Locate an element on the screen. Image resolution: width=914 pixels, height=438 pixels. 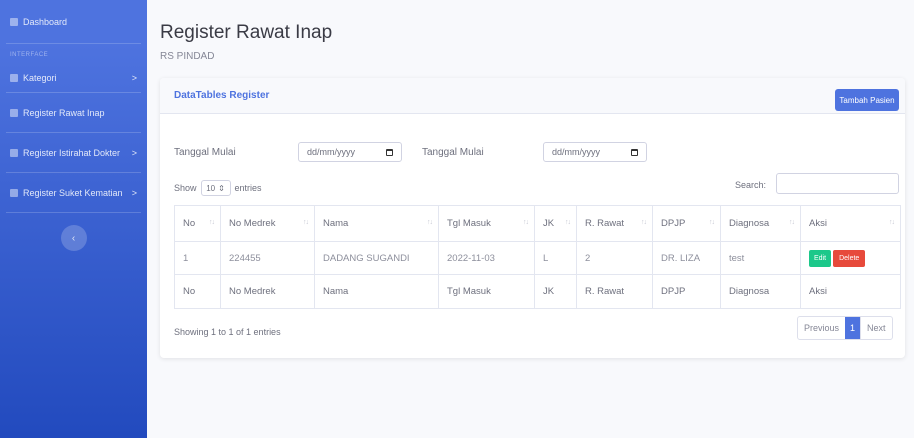
table-cell: 1 is located at coordinates (197, 258).